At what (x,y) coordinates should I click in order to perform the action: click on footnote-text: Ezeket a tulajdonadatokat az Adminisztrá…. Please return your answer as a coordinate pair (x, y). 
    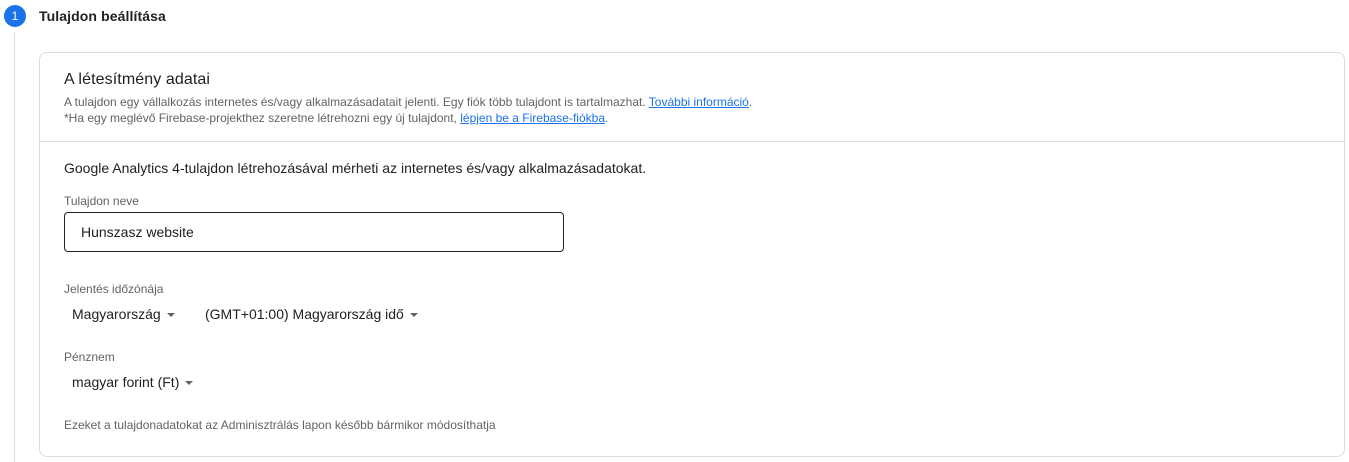
    Looking at the image, I should click on (280, 425).